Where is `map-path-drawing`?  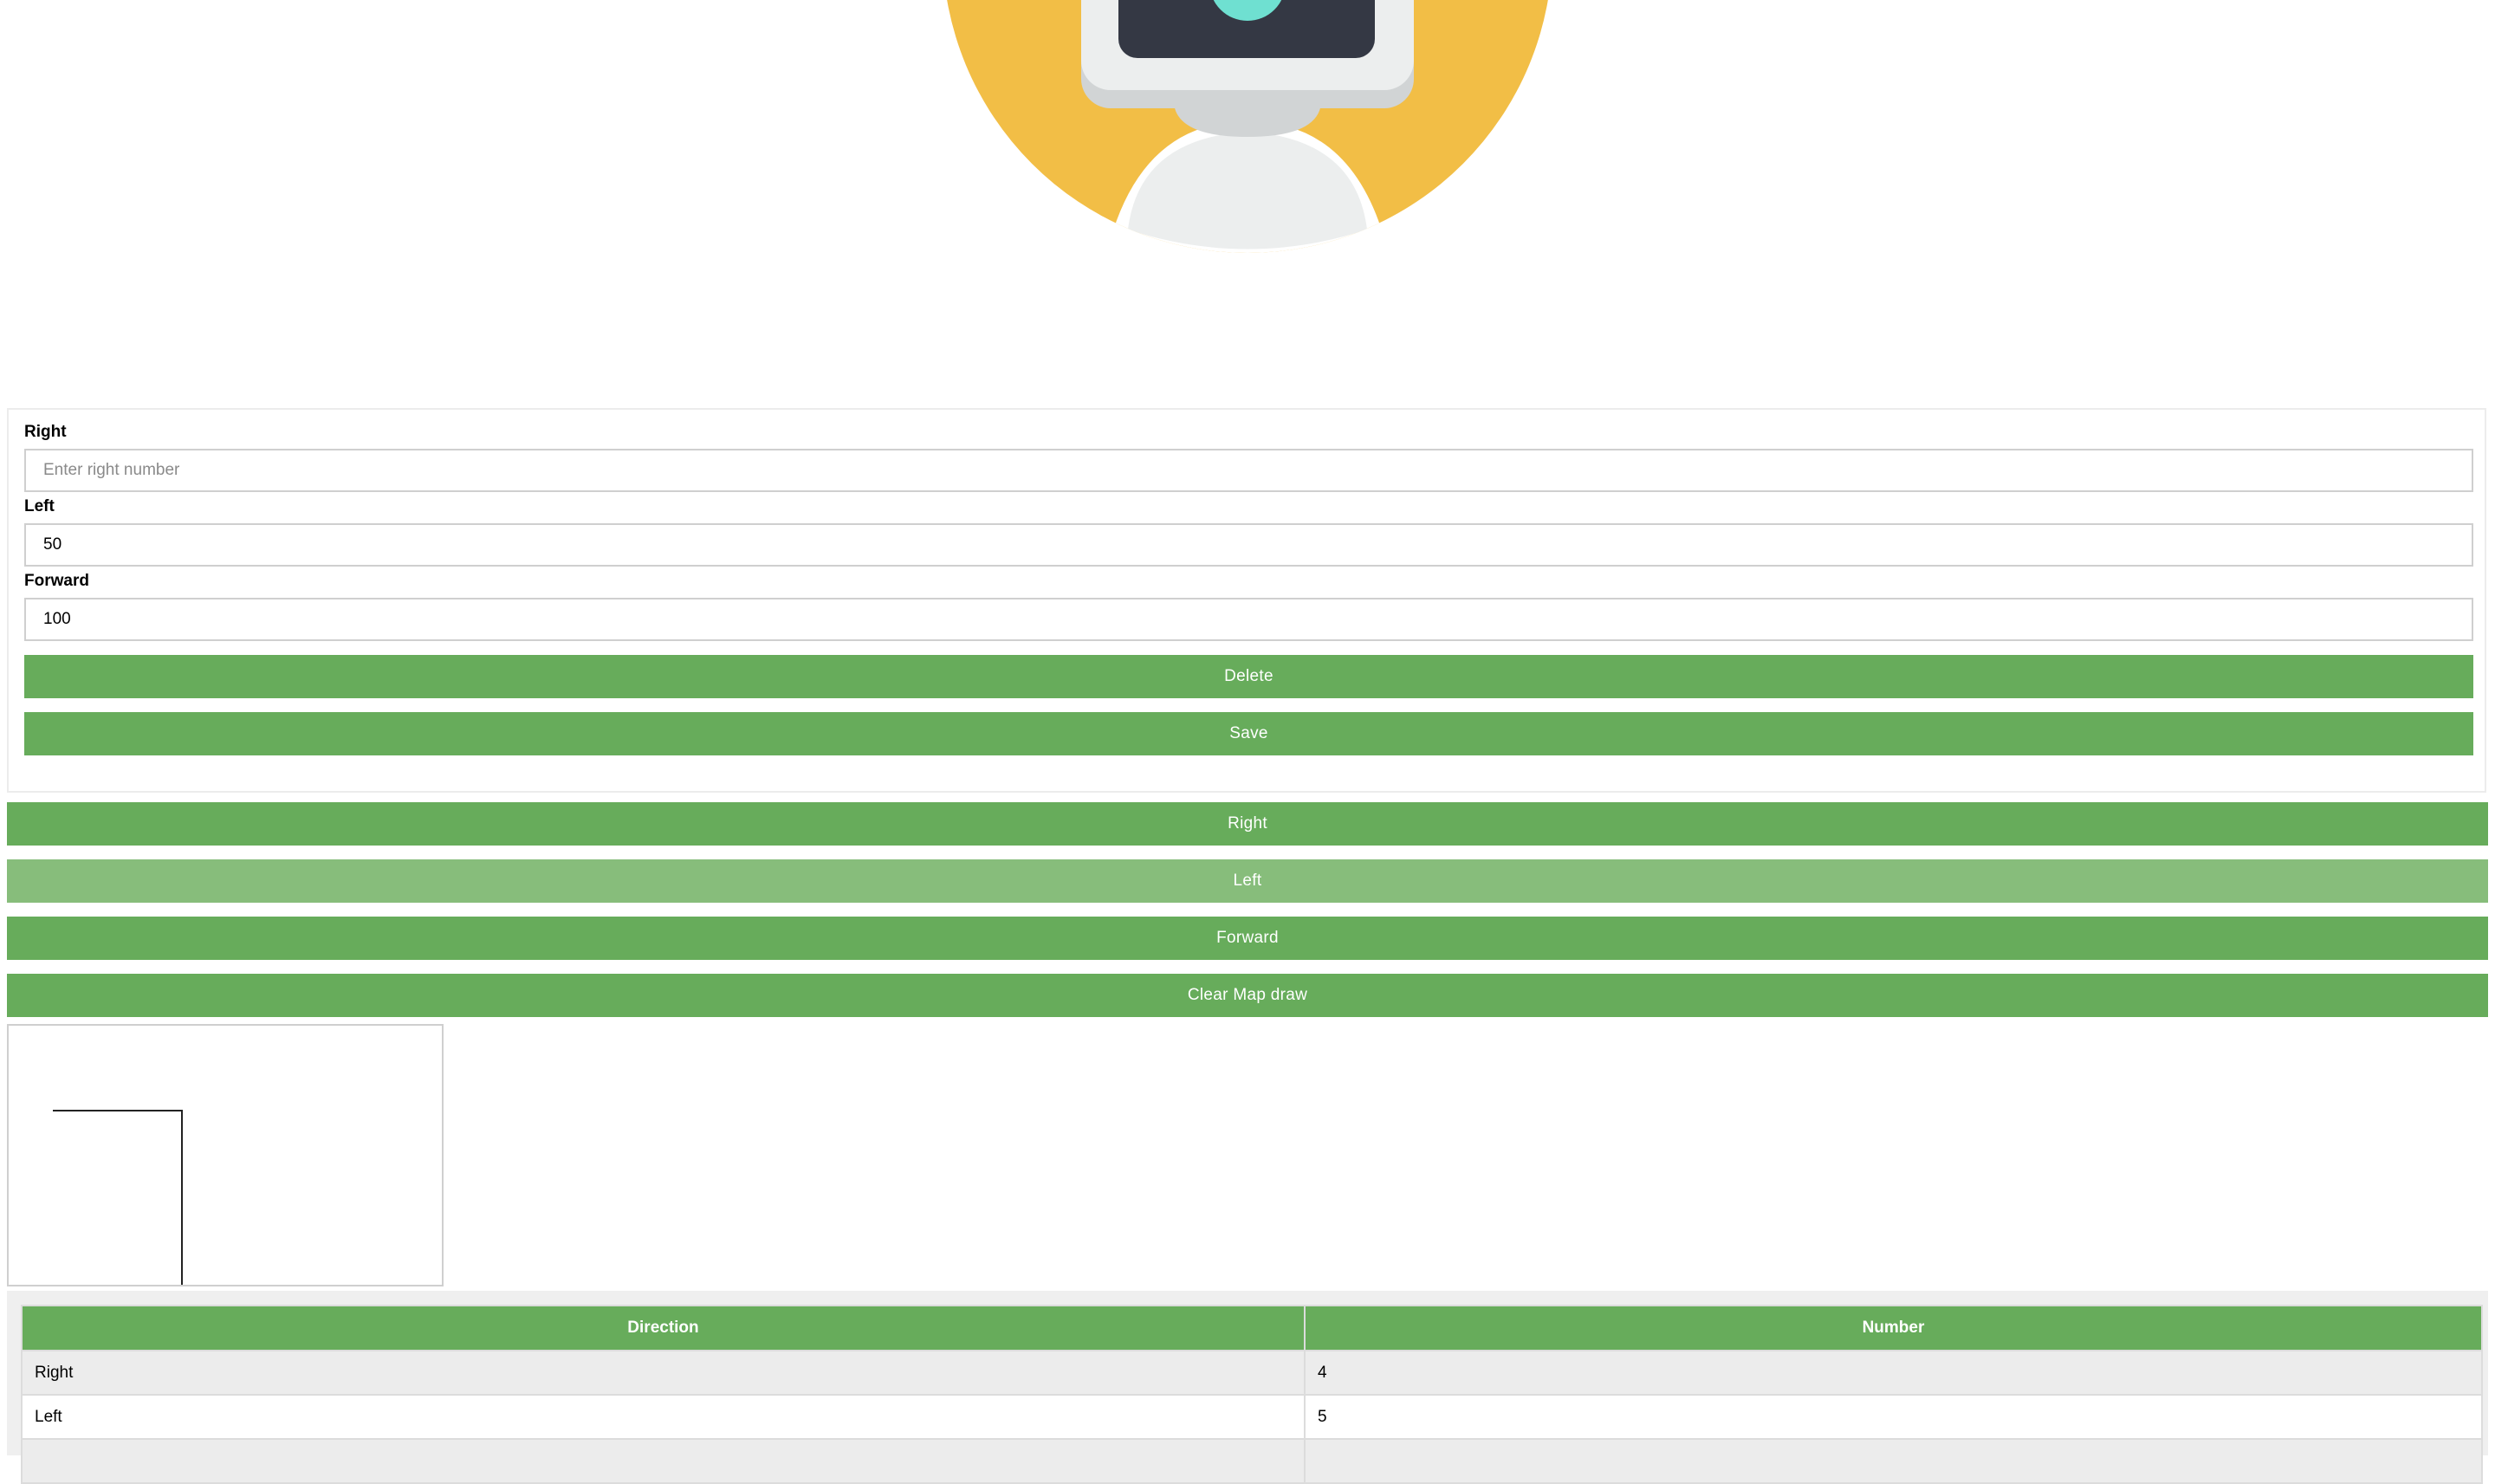
map-path-drawing is located at coordinates (118, 1197).